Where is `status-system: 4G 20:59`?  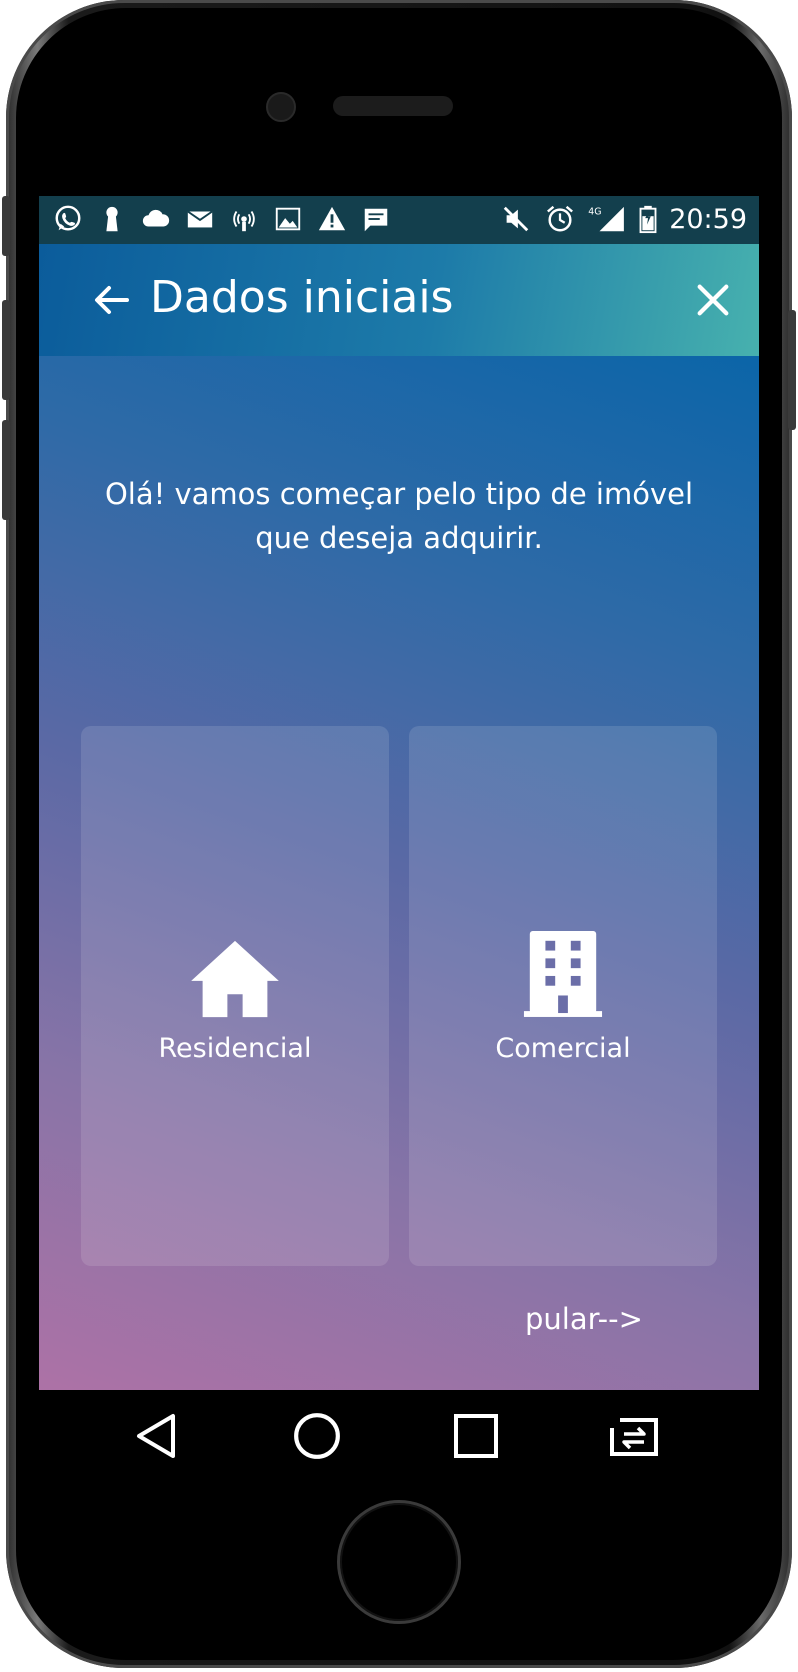
status-system: 4G 20:59 is located at coordinates (623, 219).